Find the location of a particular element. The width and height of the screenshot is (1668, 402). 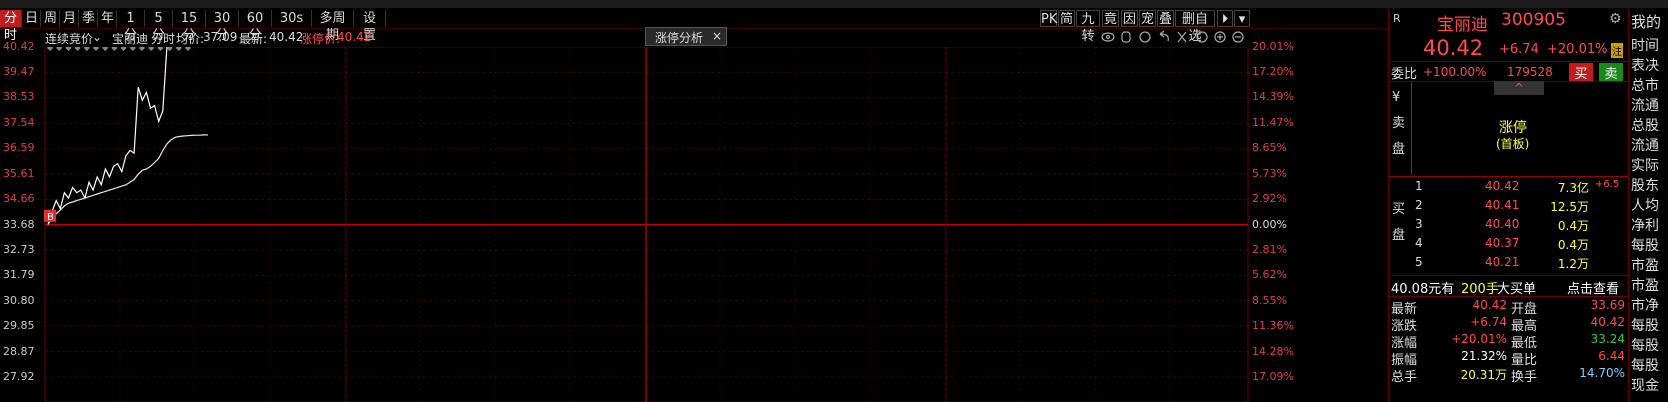

last-price: 40.42 is located at coordinates (1453, 48).